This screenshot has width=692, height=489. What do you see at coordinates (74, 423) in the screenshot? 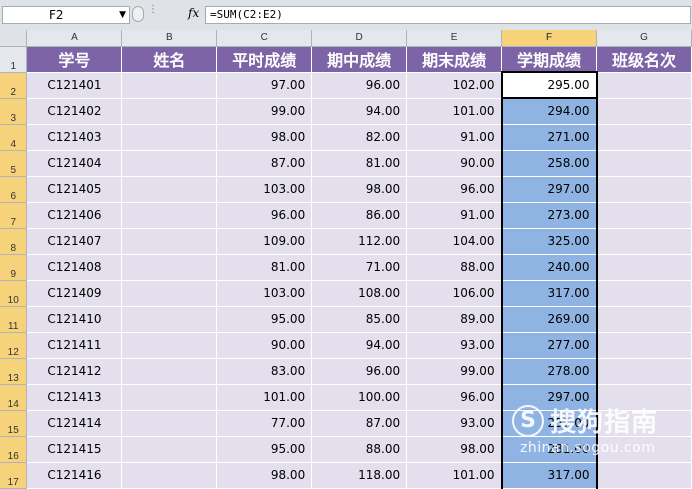
I see `data-cell: C121414` at bounding box center [74, 423].